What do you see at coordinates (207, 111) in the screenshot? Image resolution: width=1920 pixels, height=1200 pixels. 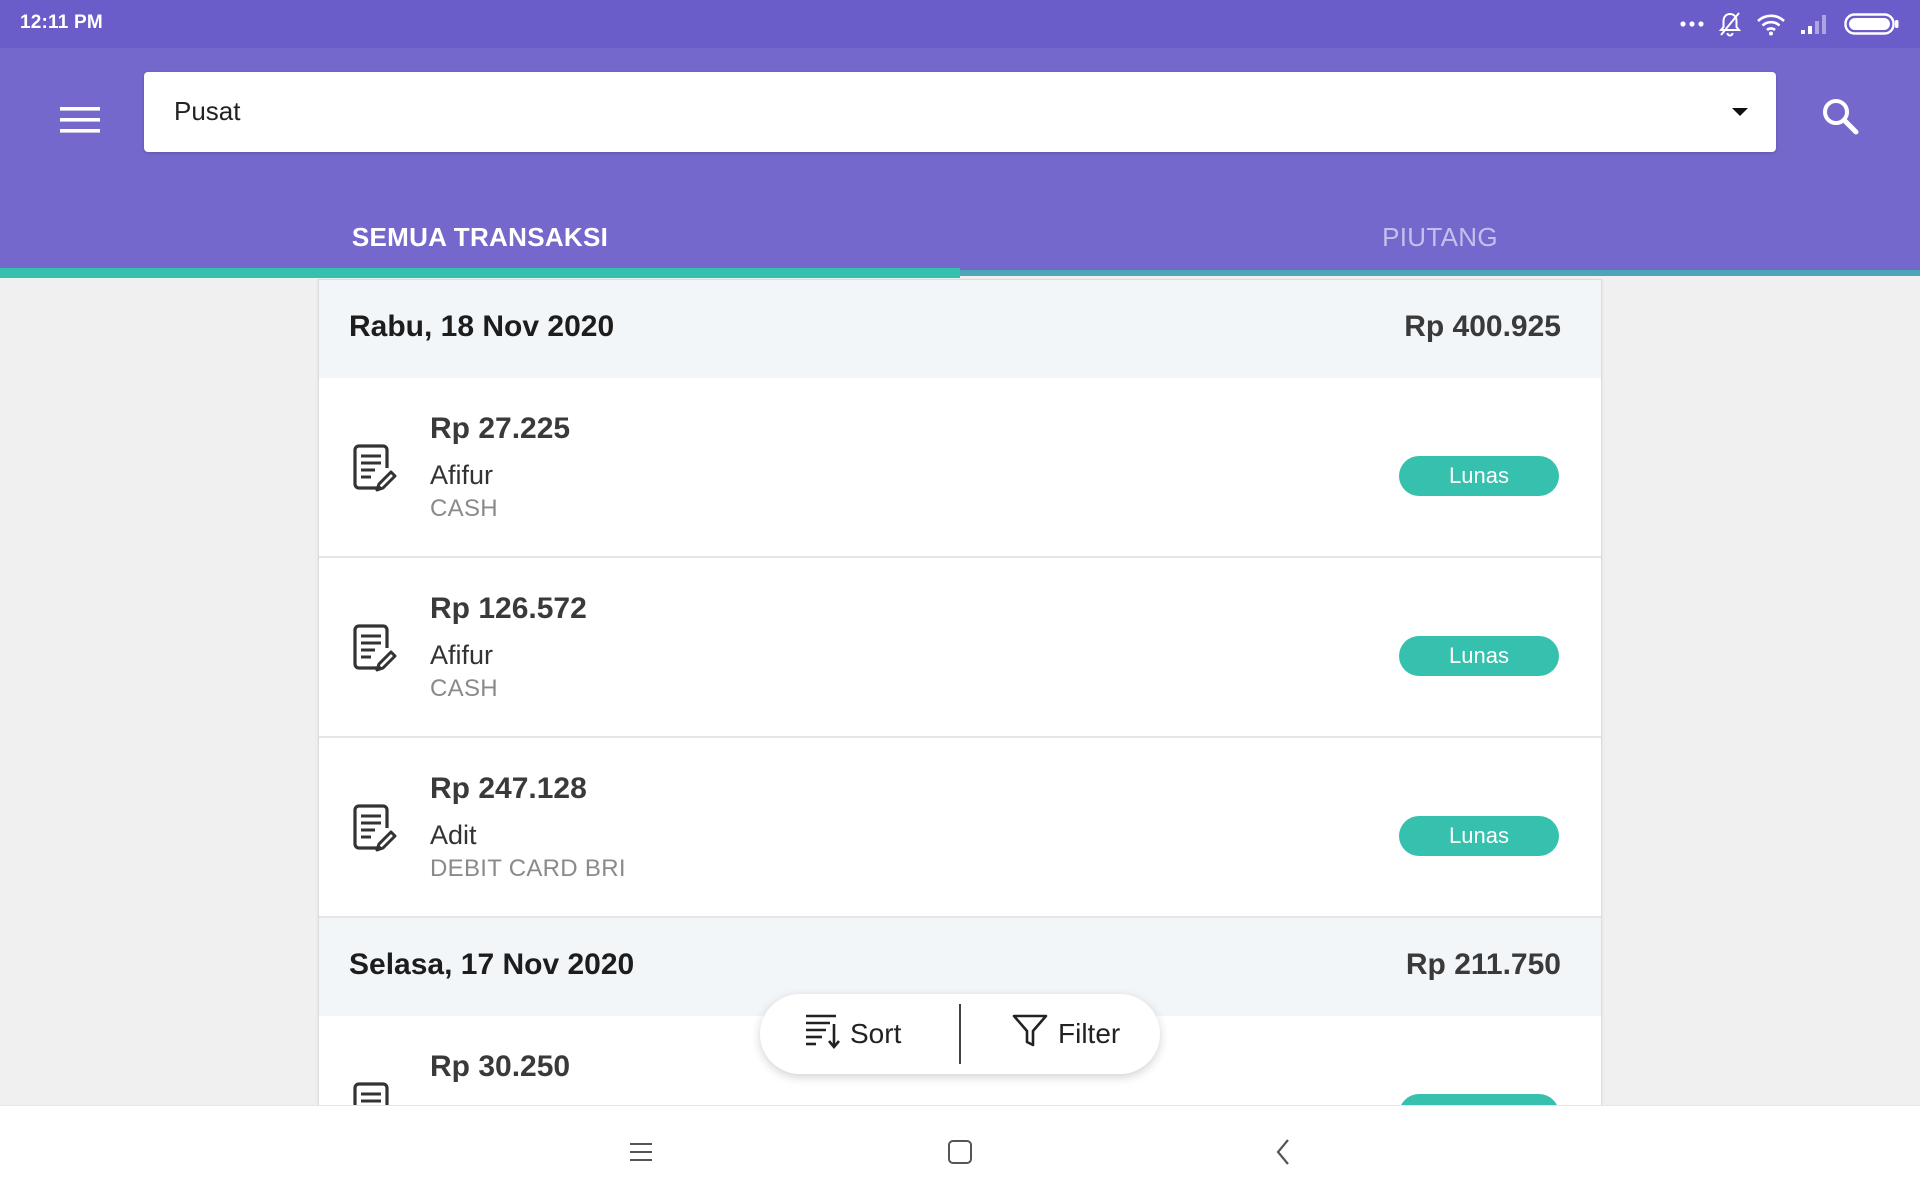 I see `location-value: Pusat` at bounding box center [207, 111].